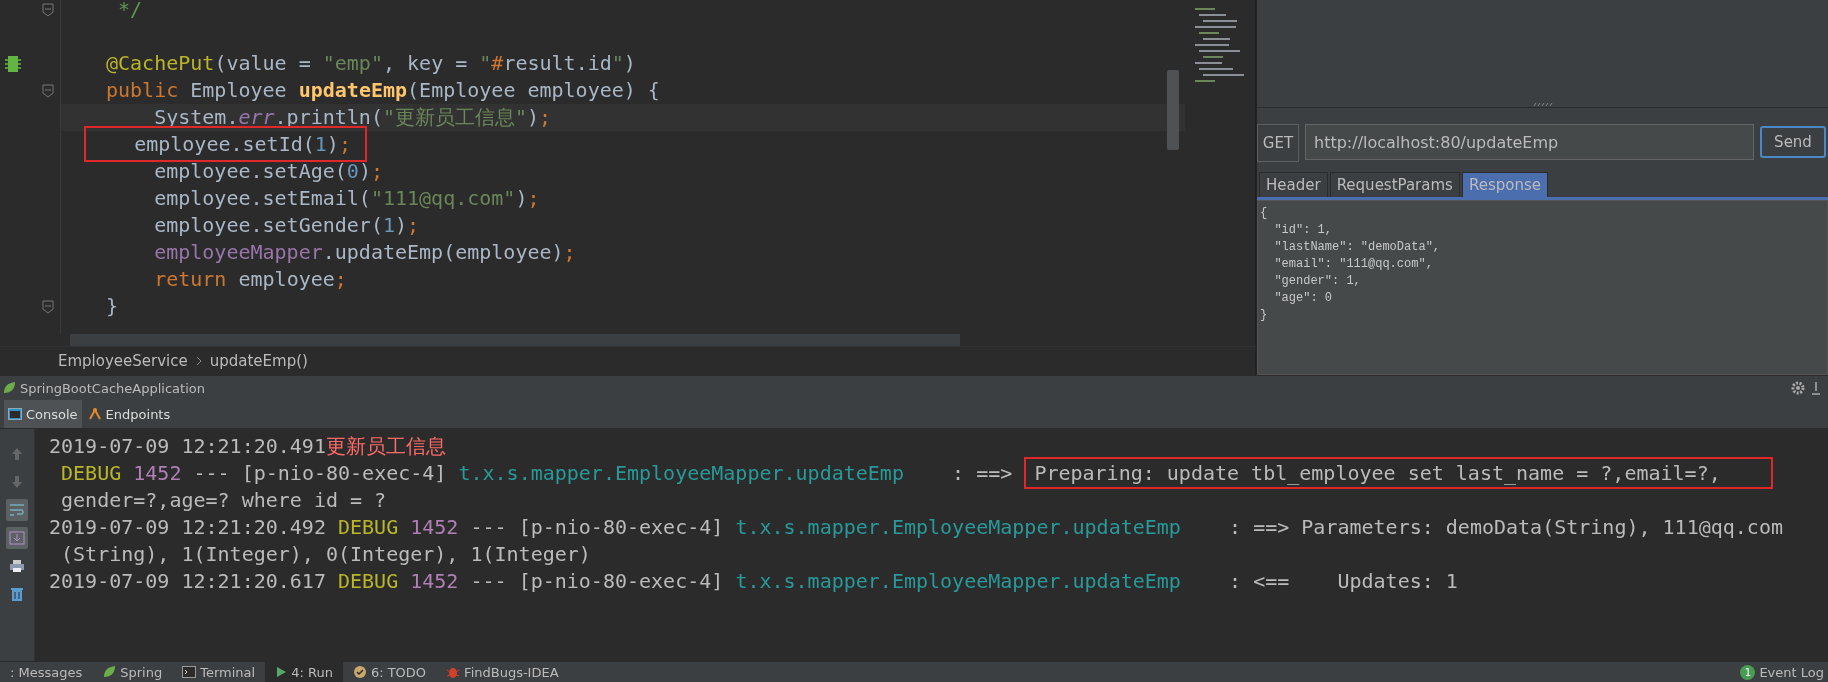  I want to click on response-line: }, so click(1264, 315).